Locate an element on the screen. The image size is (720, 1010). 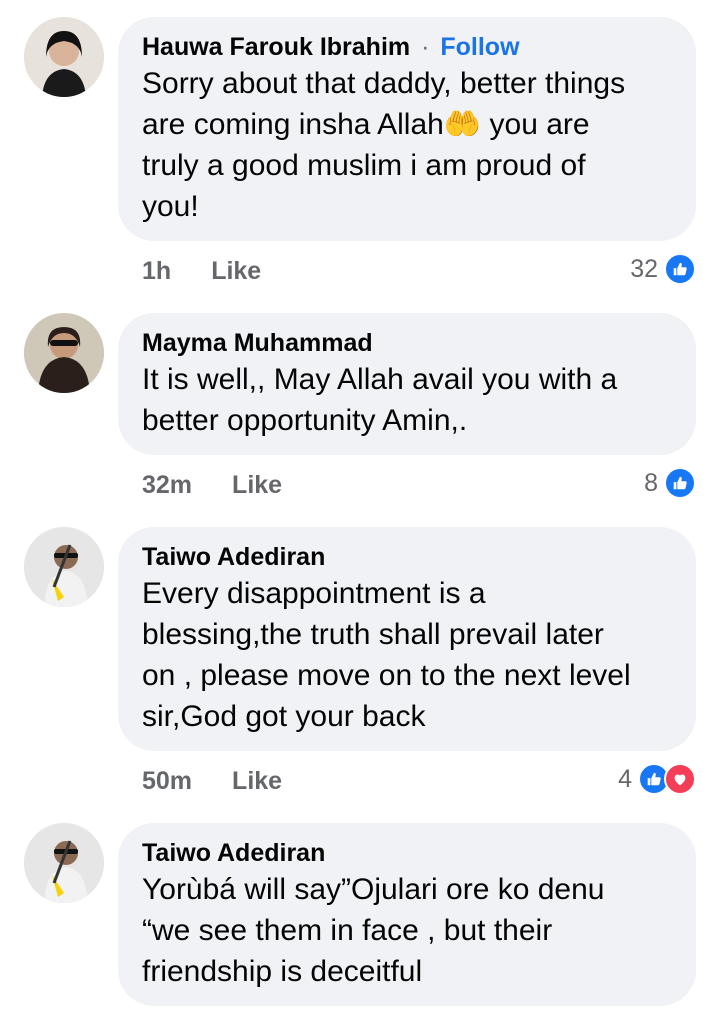
follow-button: Follow is located at coordinates (479, 47).